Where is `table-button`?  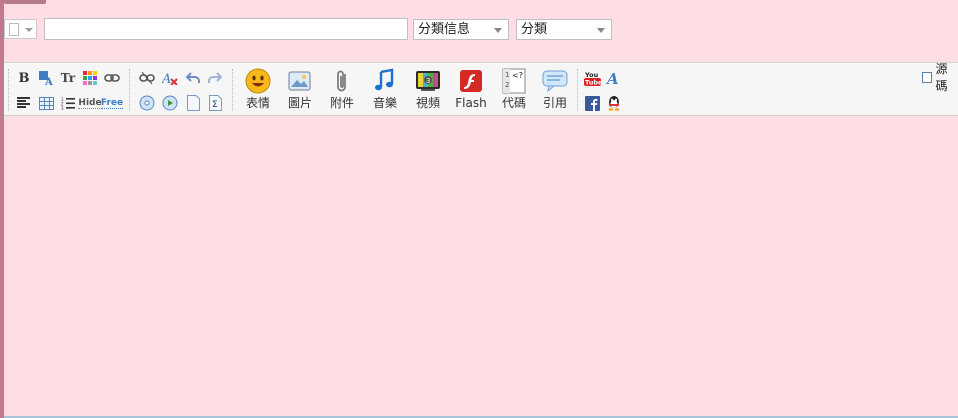
table-button is located at coordinates (46, 103).